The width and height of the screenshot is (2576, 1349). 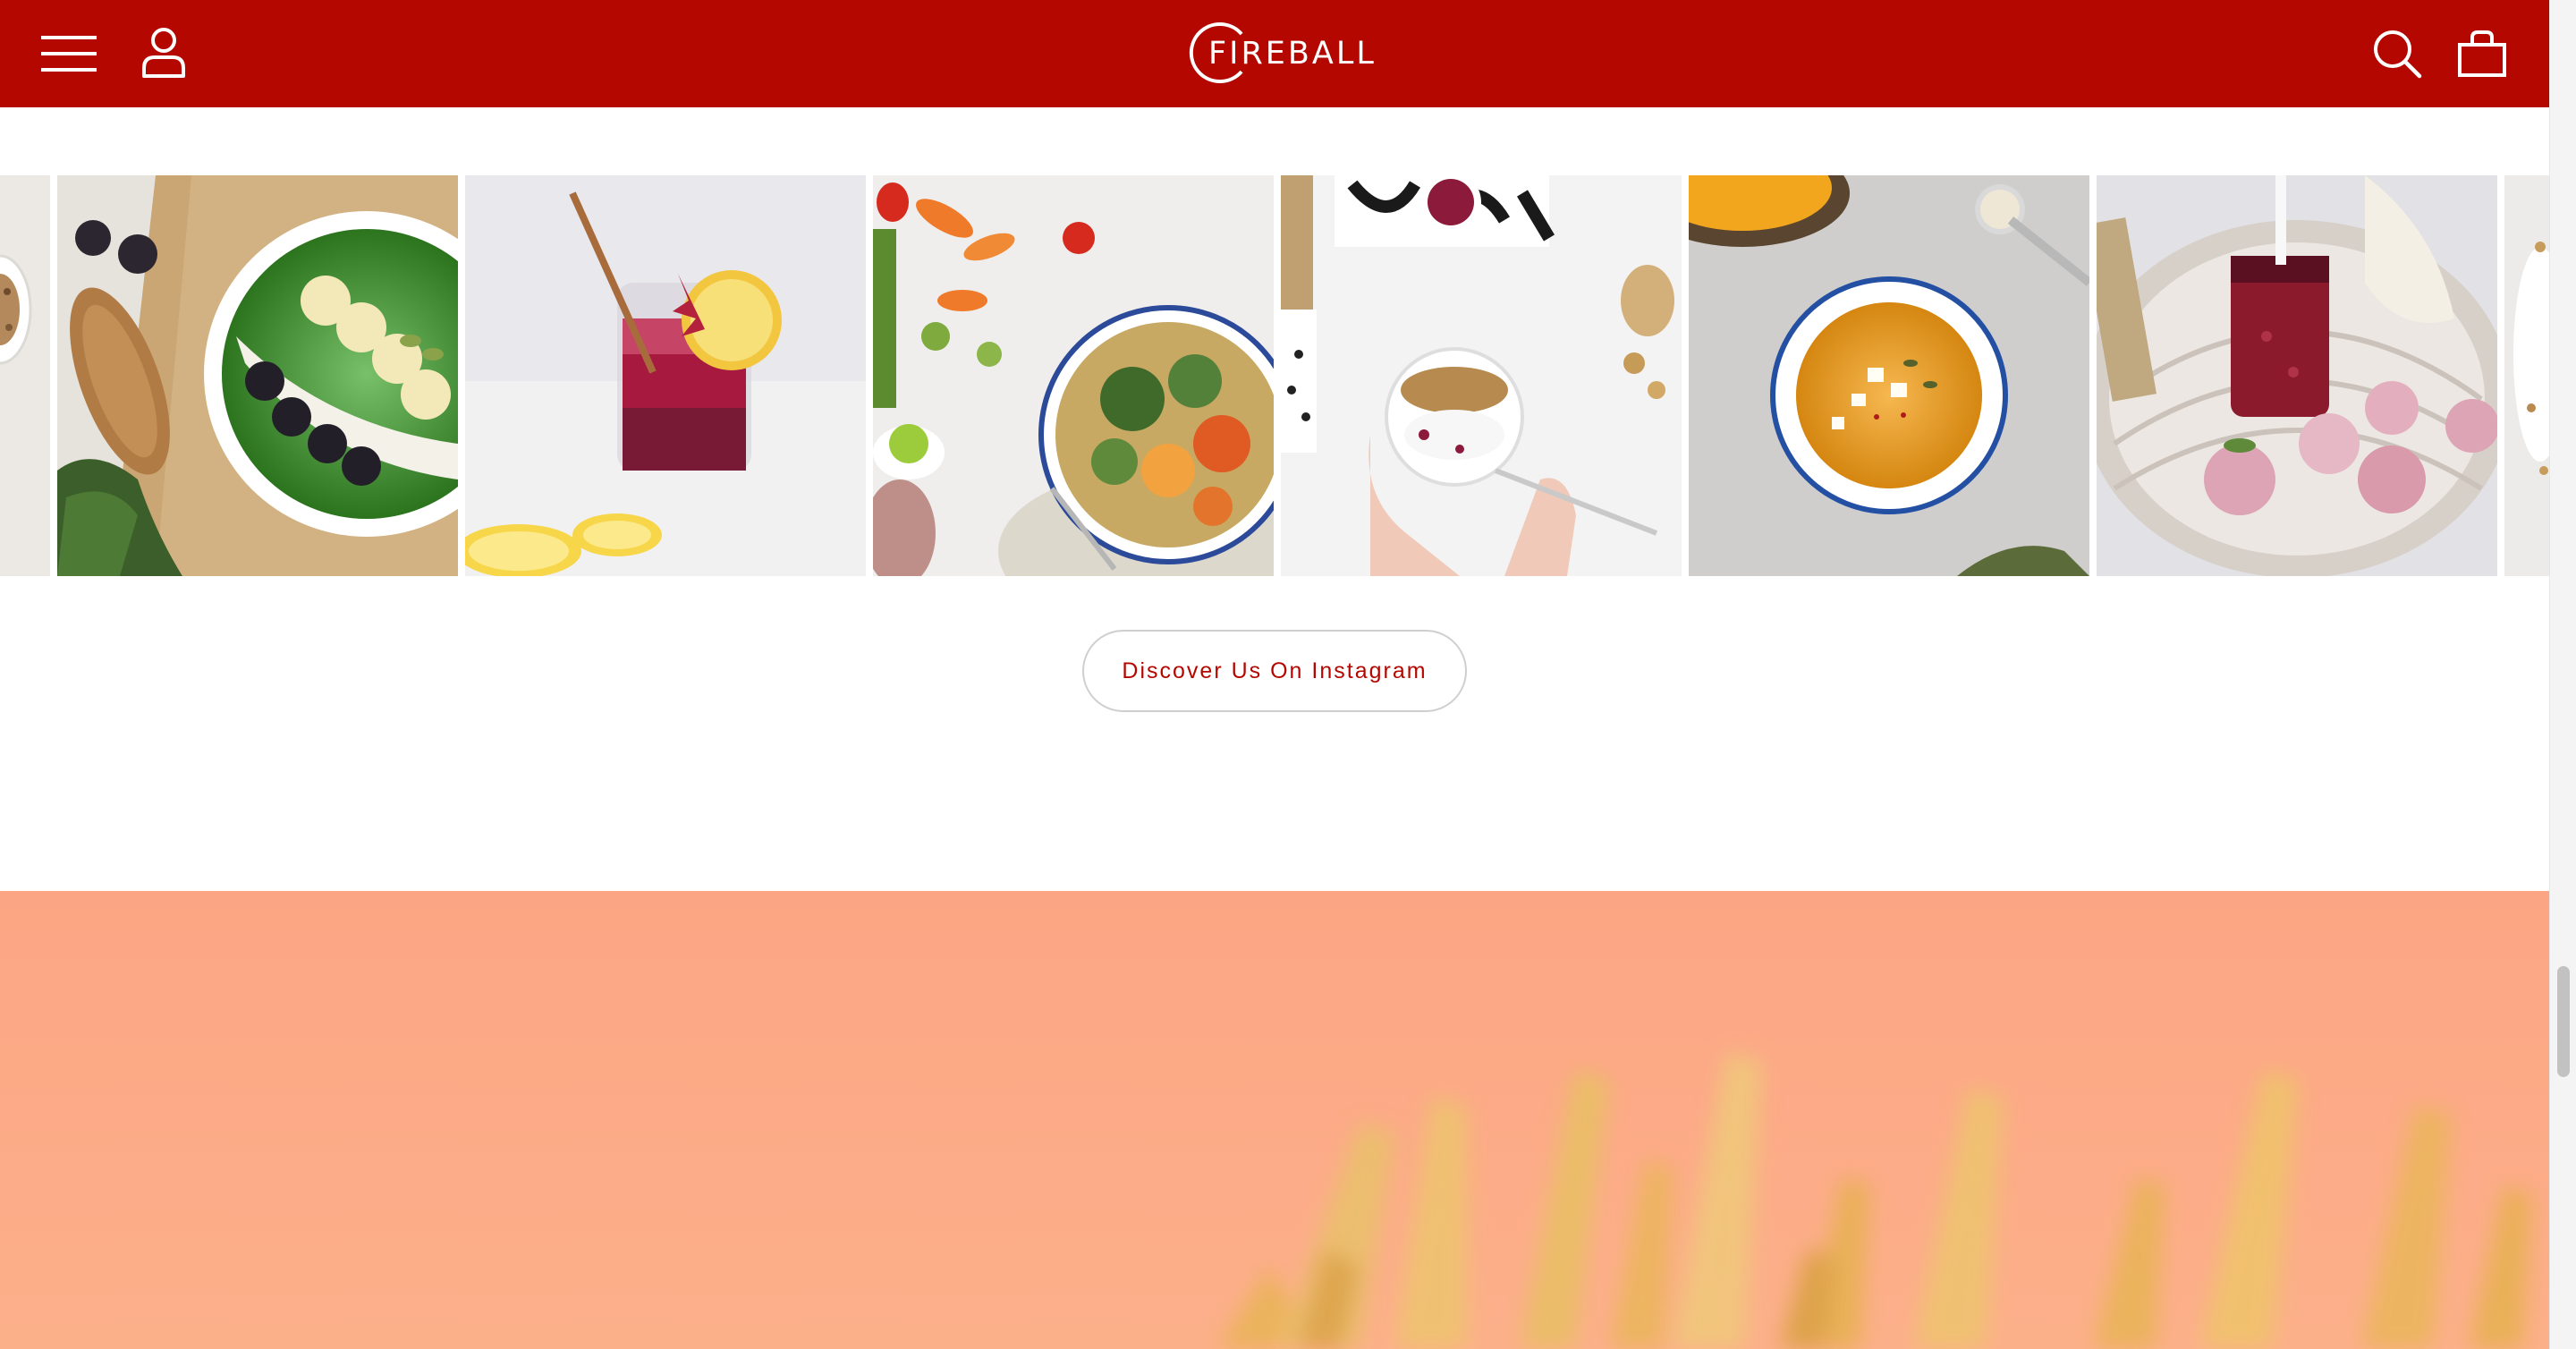 I want to click on instagram-post-granola-bowl-partial, so click(x=25, y=375).